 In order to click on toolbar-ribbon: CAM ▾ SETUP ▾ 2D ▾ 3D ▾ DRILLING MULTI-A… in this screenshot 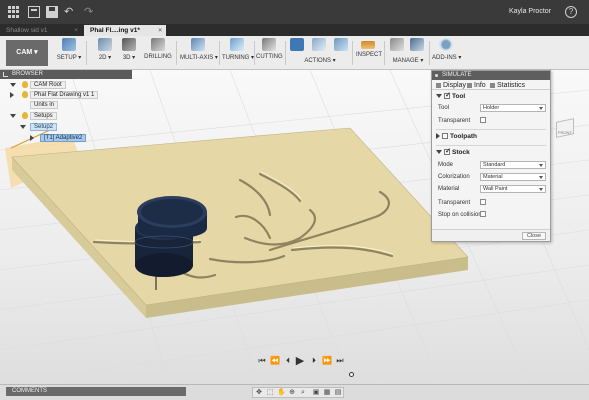, I will do `click(294, 53)`.